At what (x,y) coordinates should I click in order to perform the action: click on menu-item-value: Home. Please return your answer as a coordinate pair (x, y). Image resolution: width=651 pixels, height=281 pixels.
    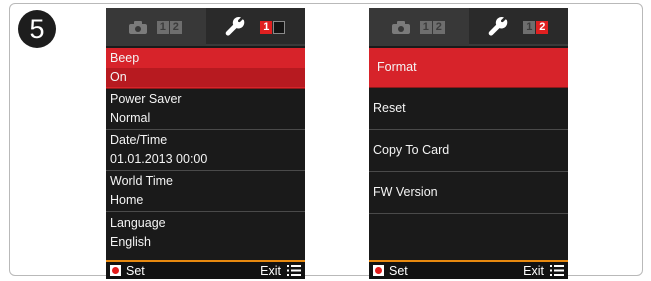
    Looking at the image, I should click on (127, 200).